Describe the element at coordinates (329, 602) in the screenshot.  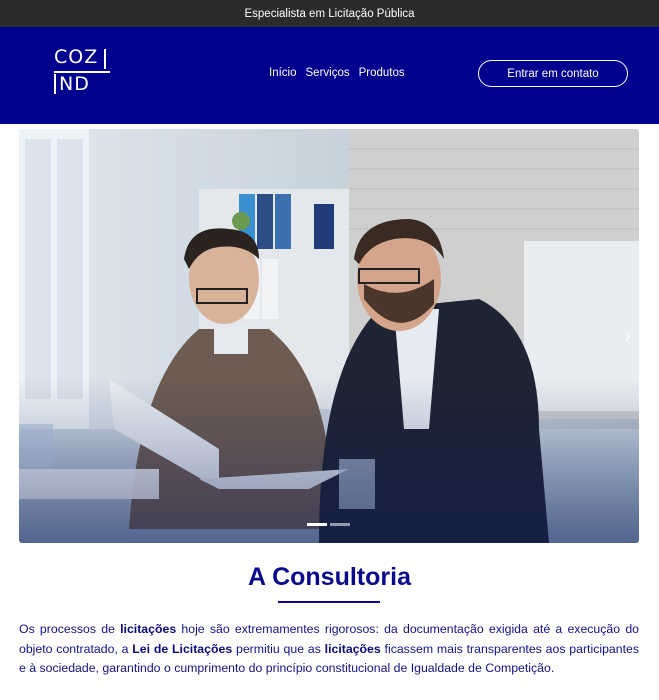
I see `title-underline` at that location.